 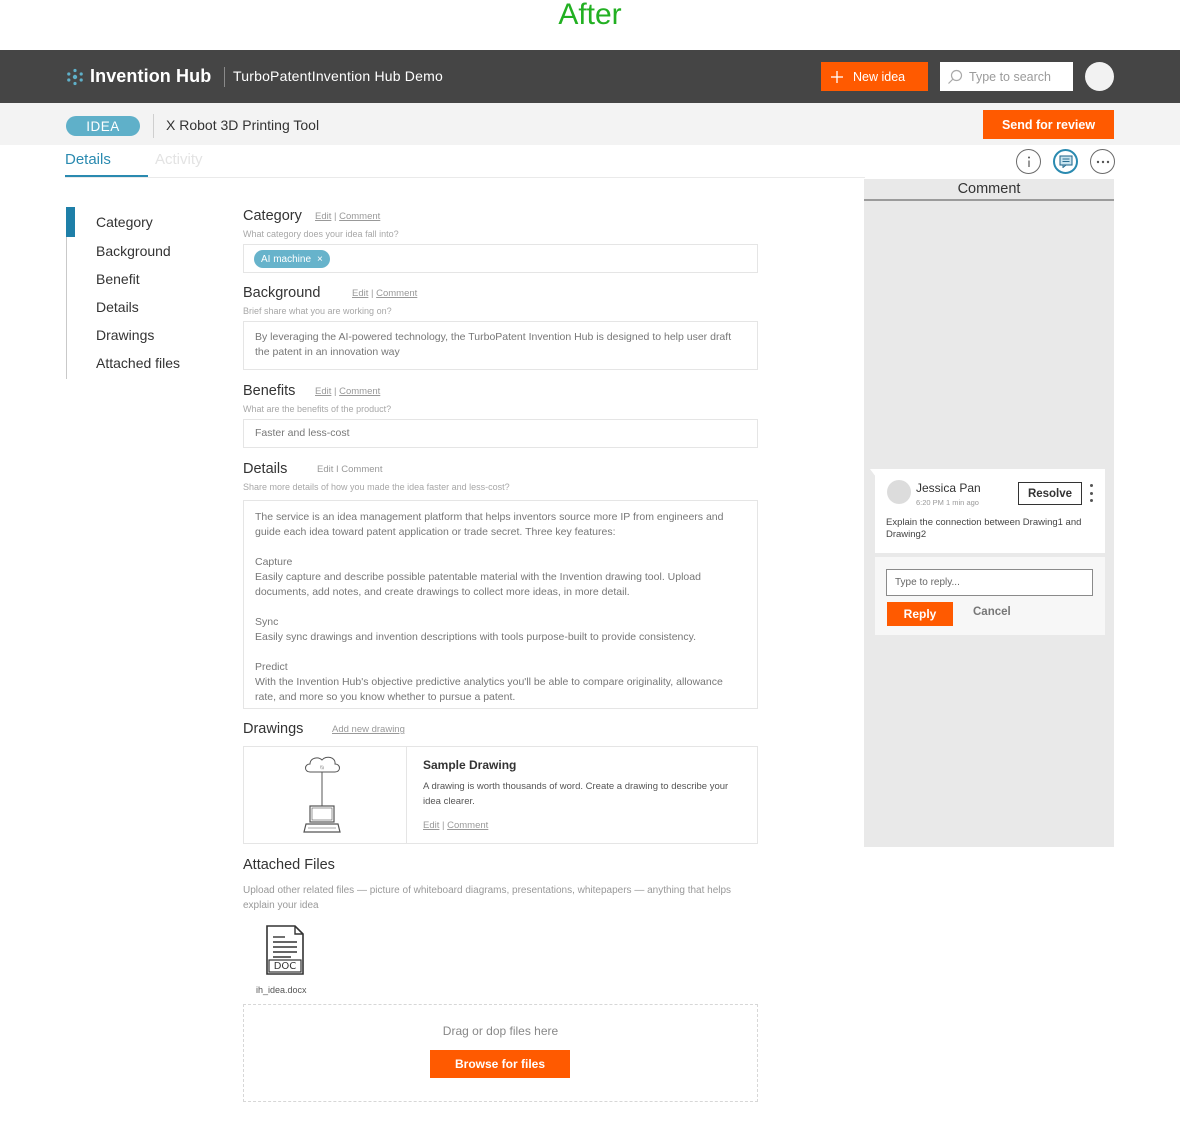 I want to click on comment-toggle-button, so click(x=1065, y=161).